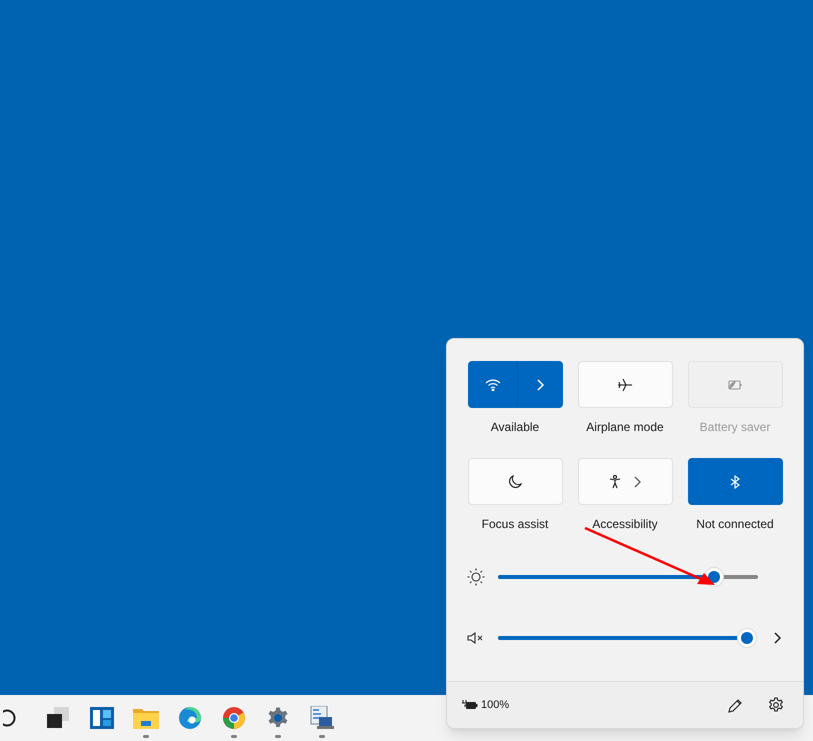  I want to click on settings-app-icon, so click(278, 718).